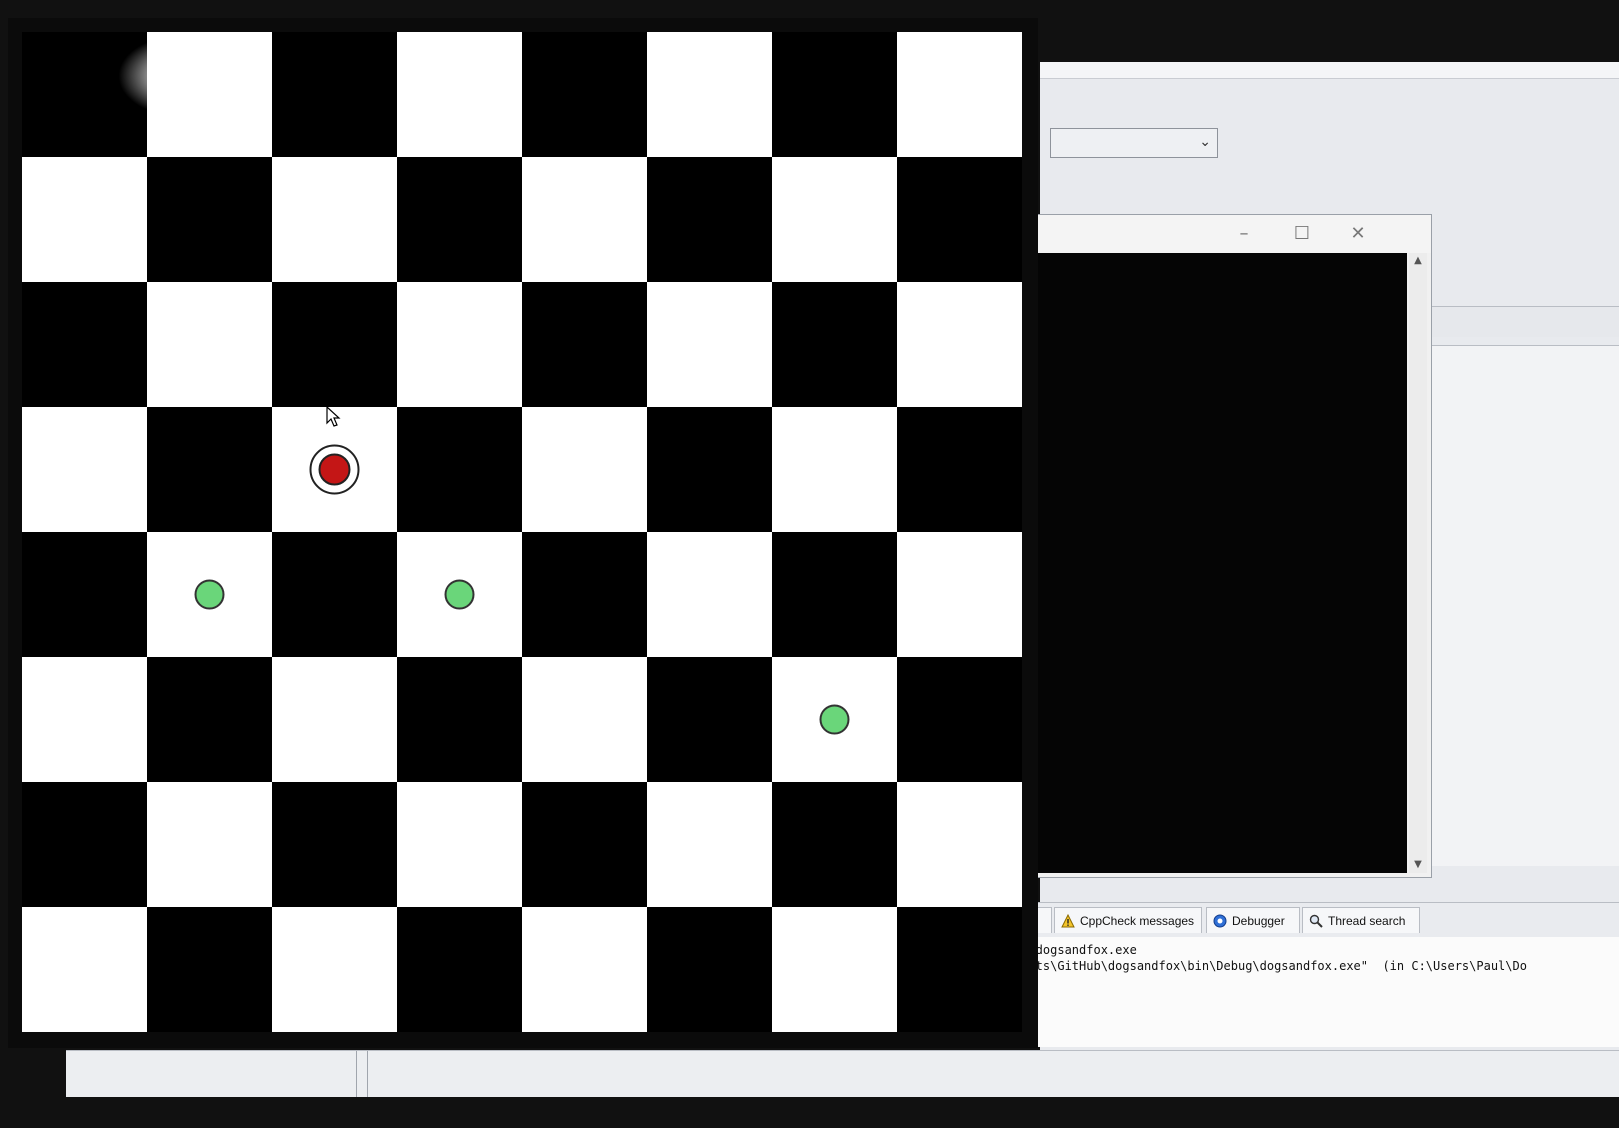 This screenshot has height=1128, width=1619. What do you see at coordinates (1329, 70) in the screenshot?
I see `ide-toolbar` at bounding box center [1329, 70].